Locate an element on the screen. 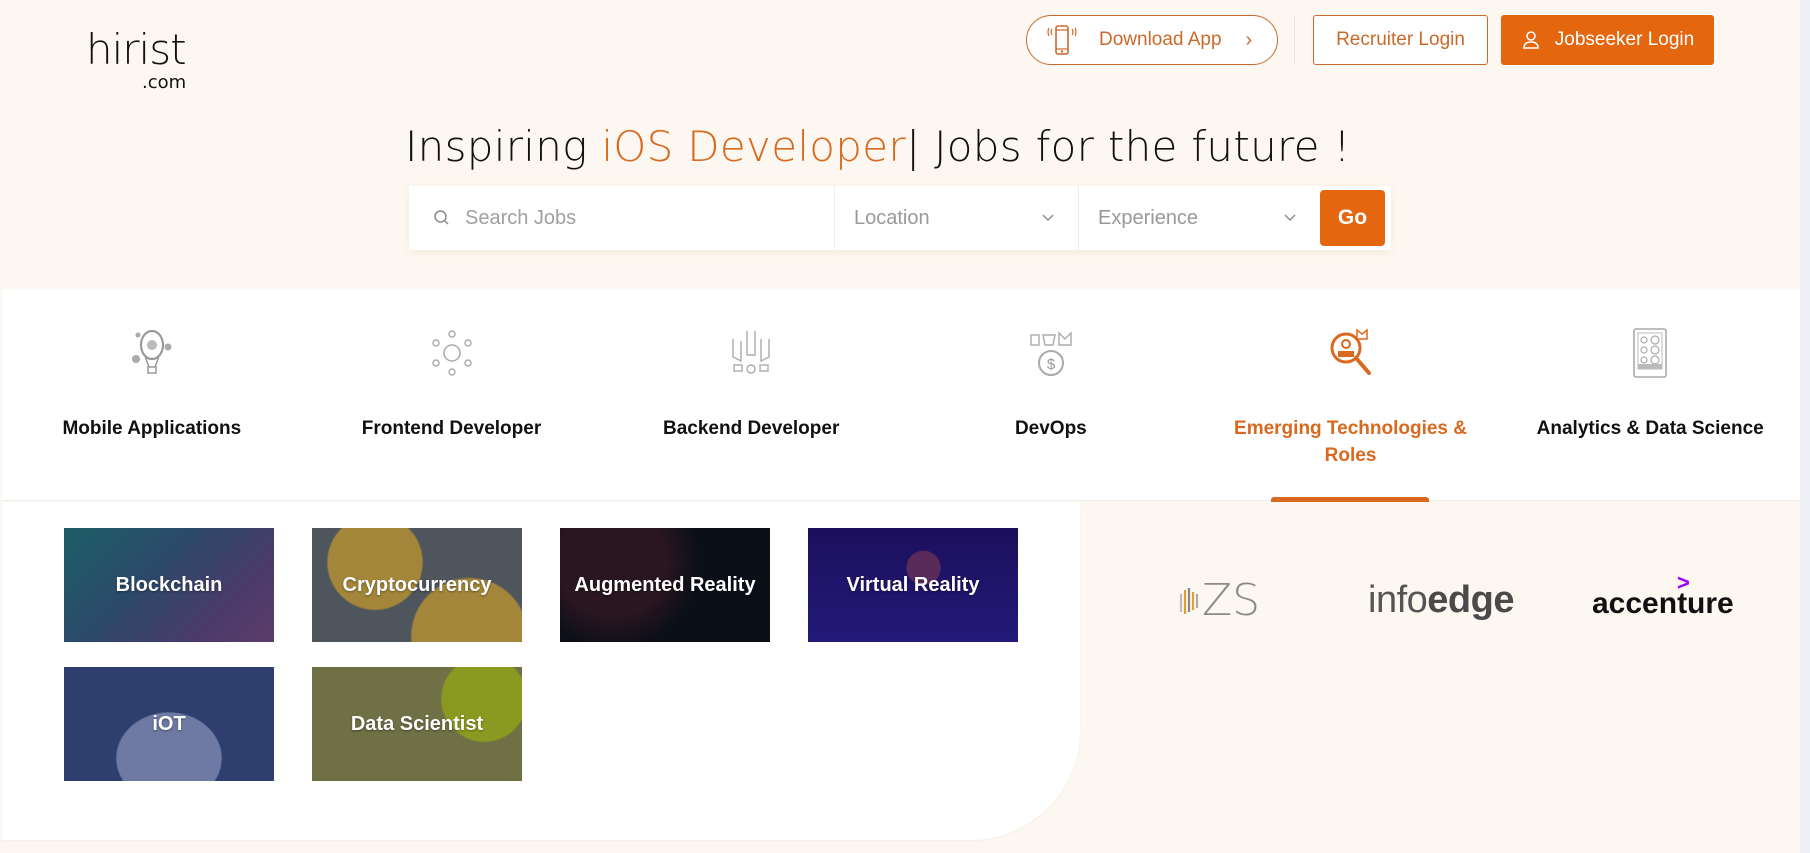 The height and width of the screenshot is (853, 1810). tile-label: Cryptocurrency is located at coordinates (417, 584).